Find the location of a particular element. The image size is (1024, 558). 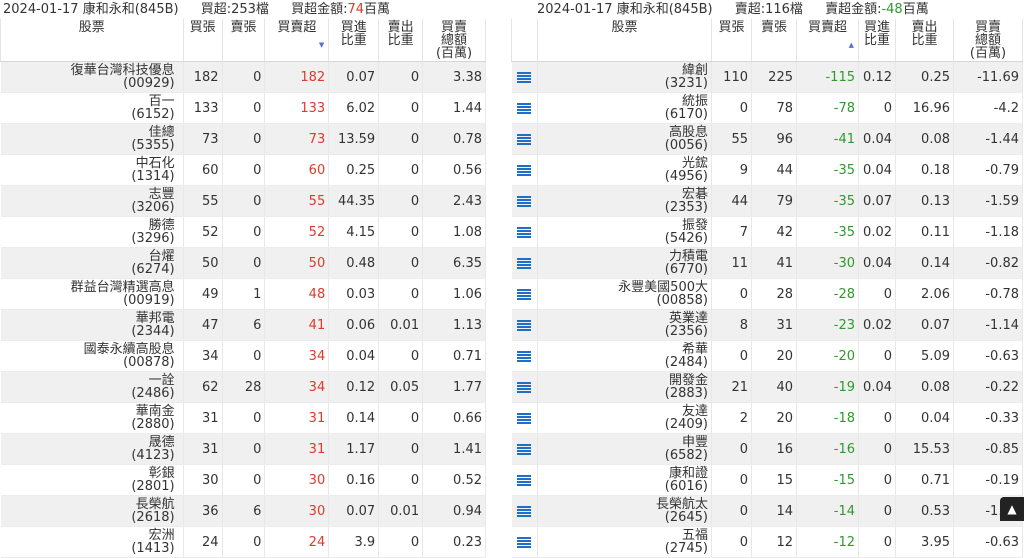

stock-name: 五福 is located at coordinates (624, 535).